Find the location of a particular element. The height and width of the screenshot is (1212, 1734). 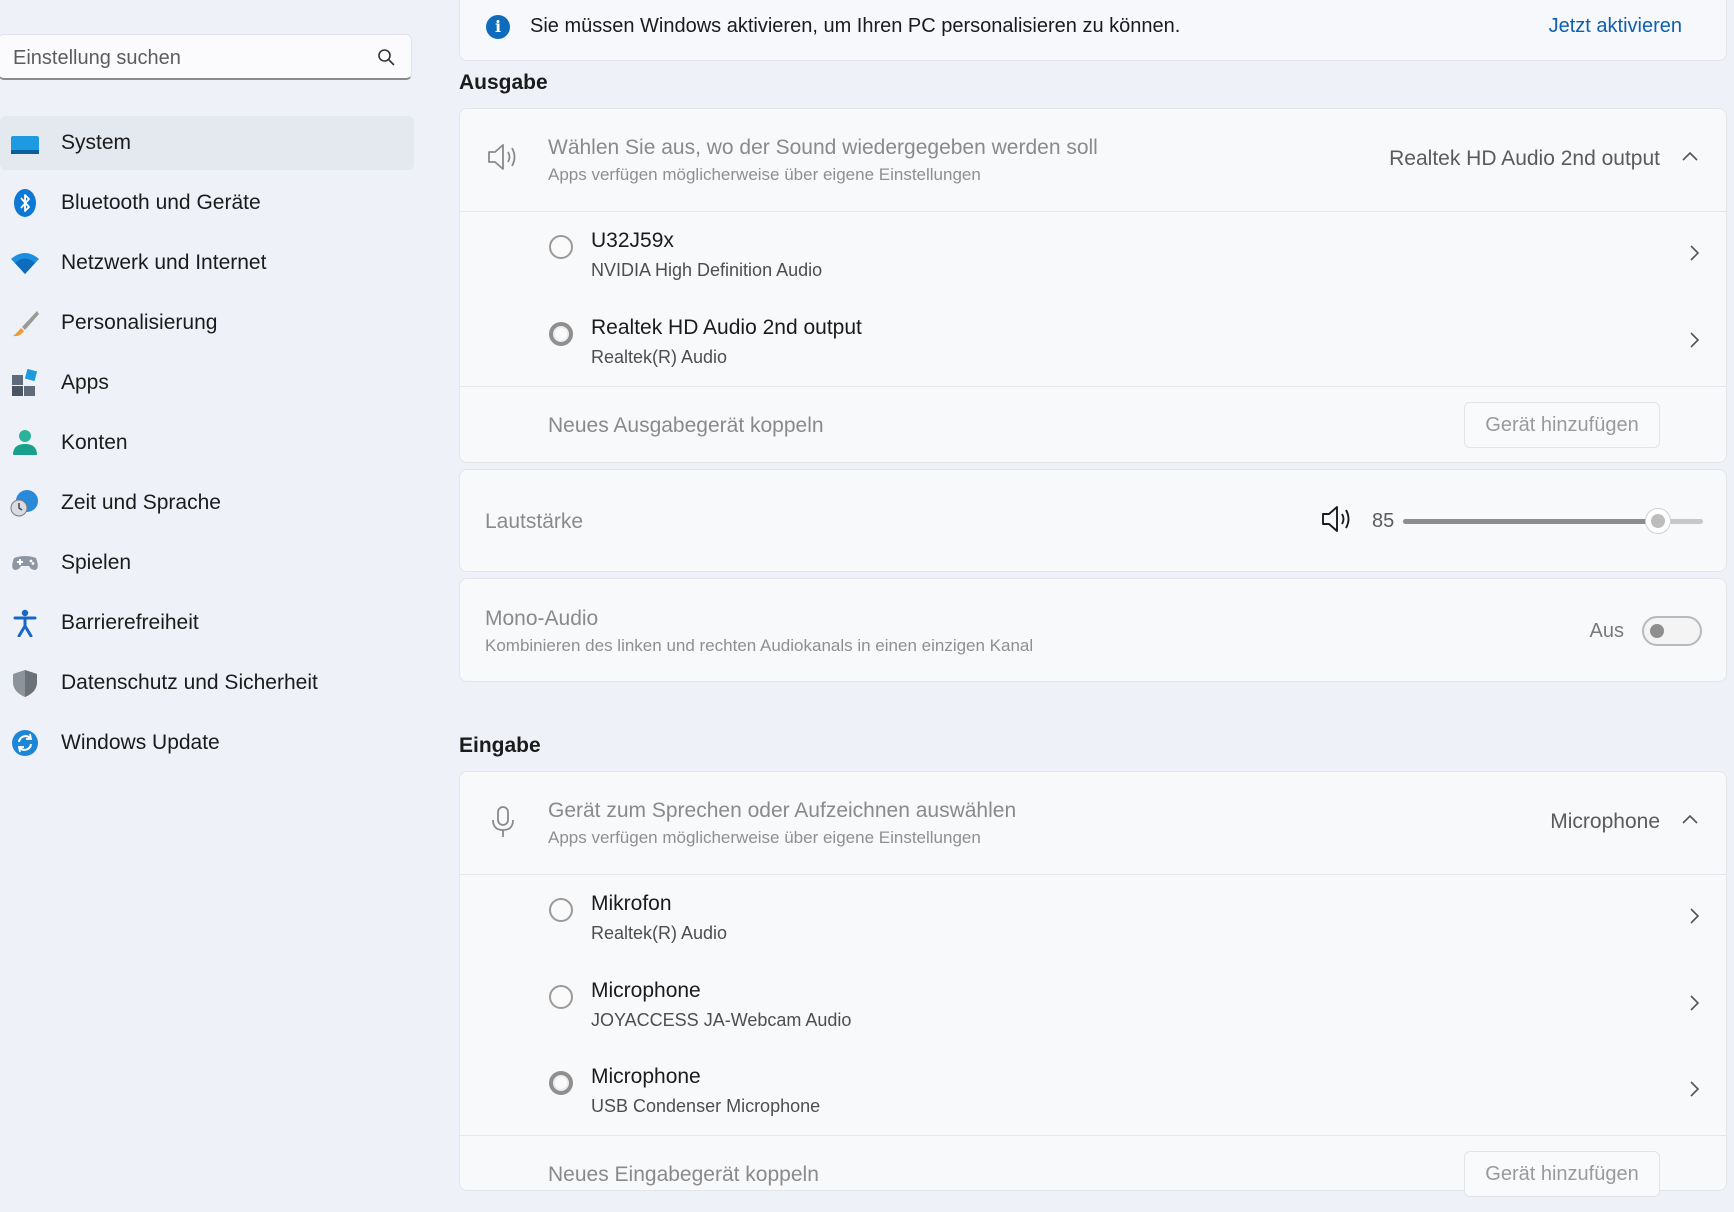

sidebar-item-apps: Apps is located at coordinates (207, 383).